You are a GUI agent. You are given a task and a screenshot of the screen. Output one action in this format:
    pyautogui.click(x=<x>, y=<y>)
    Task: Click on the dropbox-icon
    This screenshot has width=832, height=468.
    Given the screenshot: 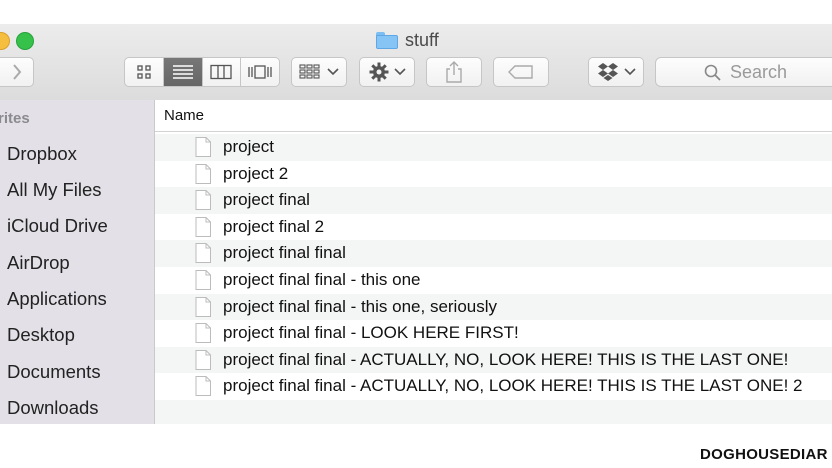 What is the action you would take?
    pyautogui.click(x=607, y=72)
    